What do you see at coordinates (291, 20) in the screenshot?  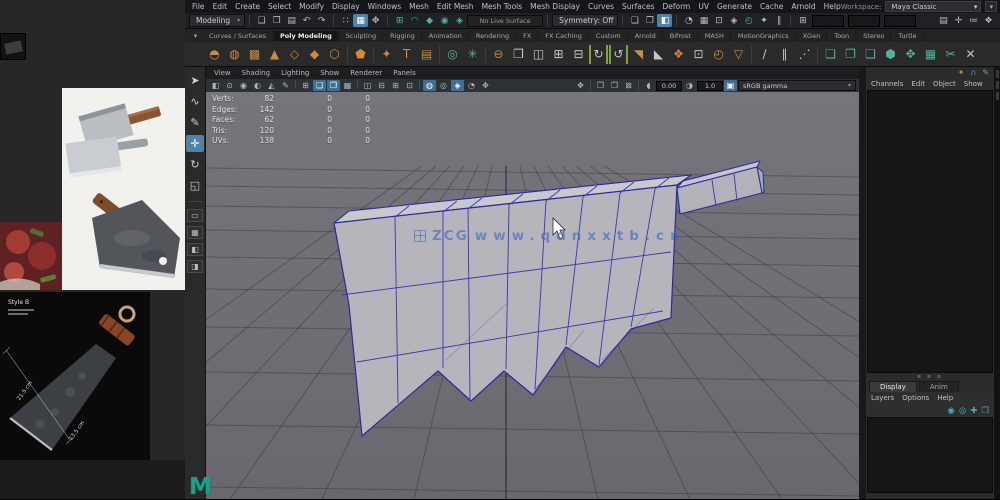 I see `save-scene-icon: ▤` at bounding box center [291, 20].